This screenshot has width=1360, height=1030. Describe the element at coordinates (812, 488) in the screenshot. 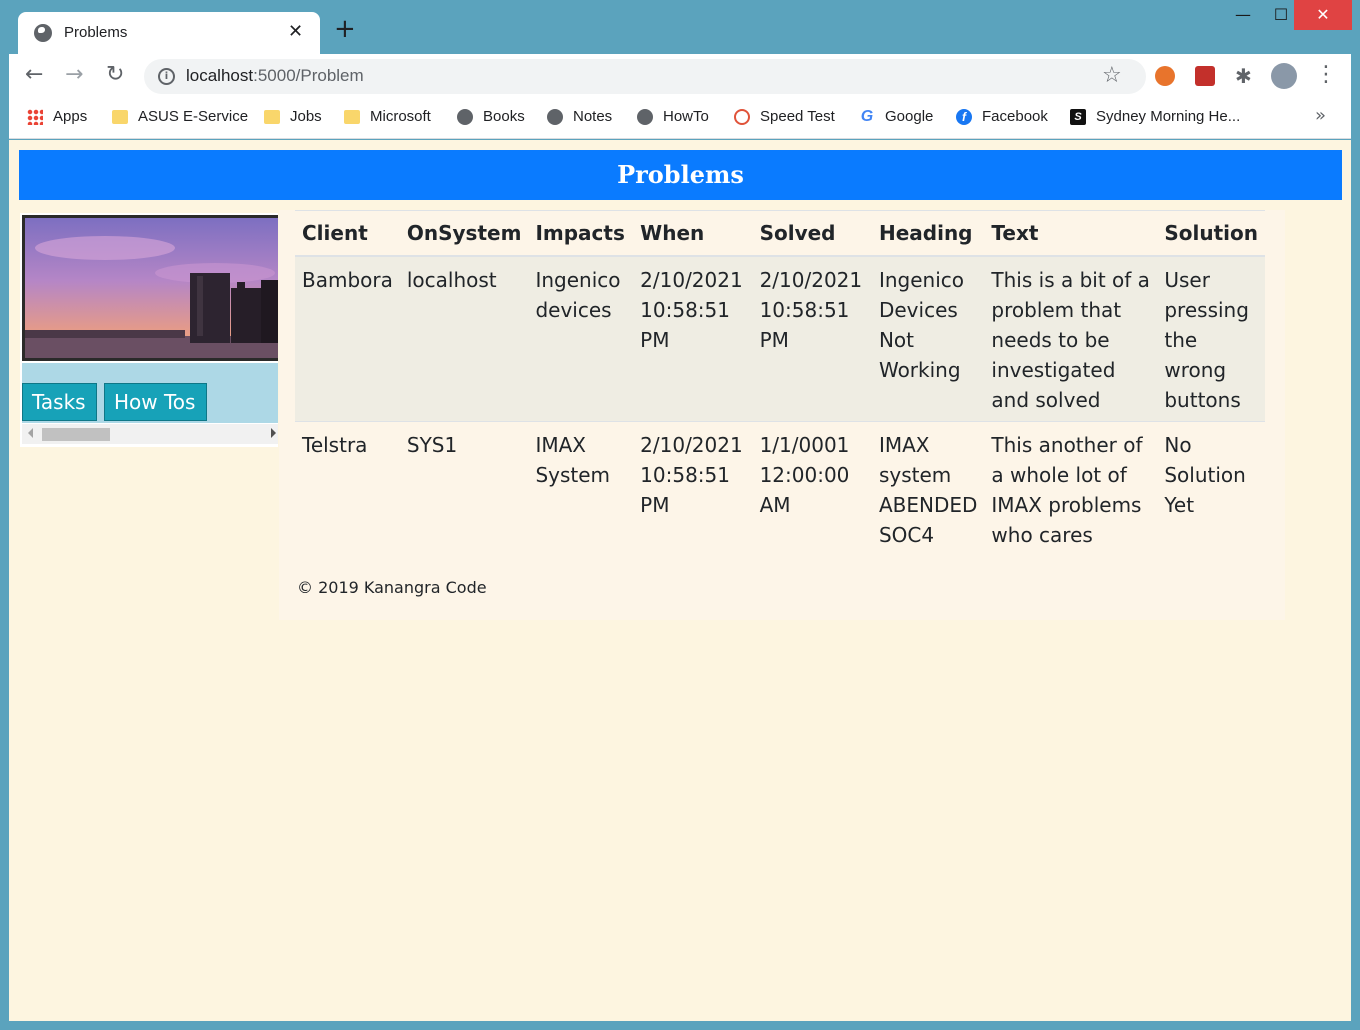

I see `cell-solved: 1/1/0001 12:00:00 AM` at that location.